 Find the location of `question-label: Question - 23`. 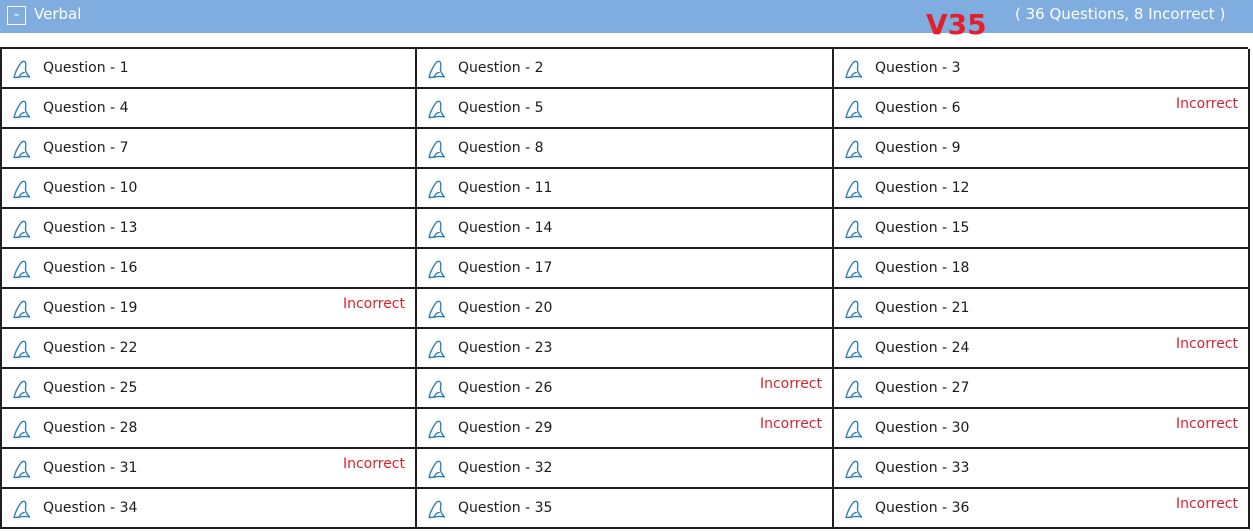

question-label: Question - 23 is located at coordinates (505, 348).